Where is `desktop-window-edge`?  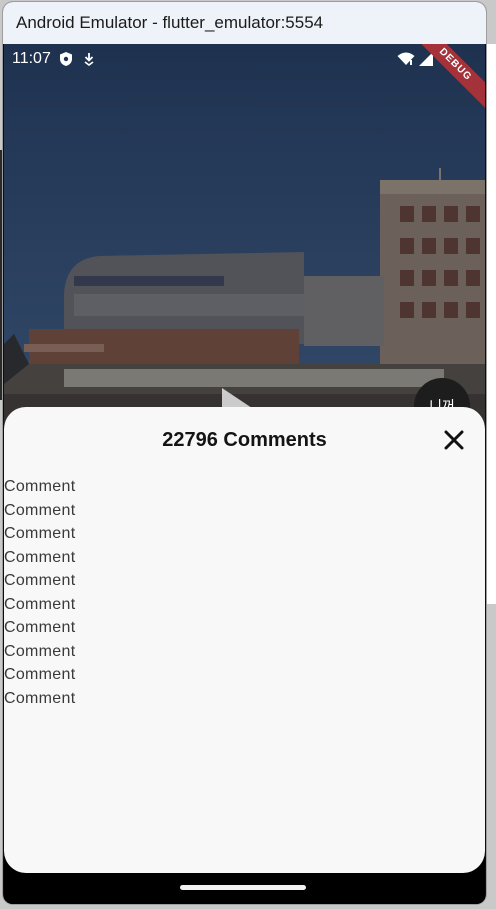
desktop-window-edge is located at coordinates (490, 324).